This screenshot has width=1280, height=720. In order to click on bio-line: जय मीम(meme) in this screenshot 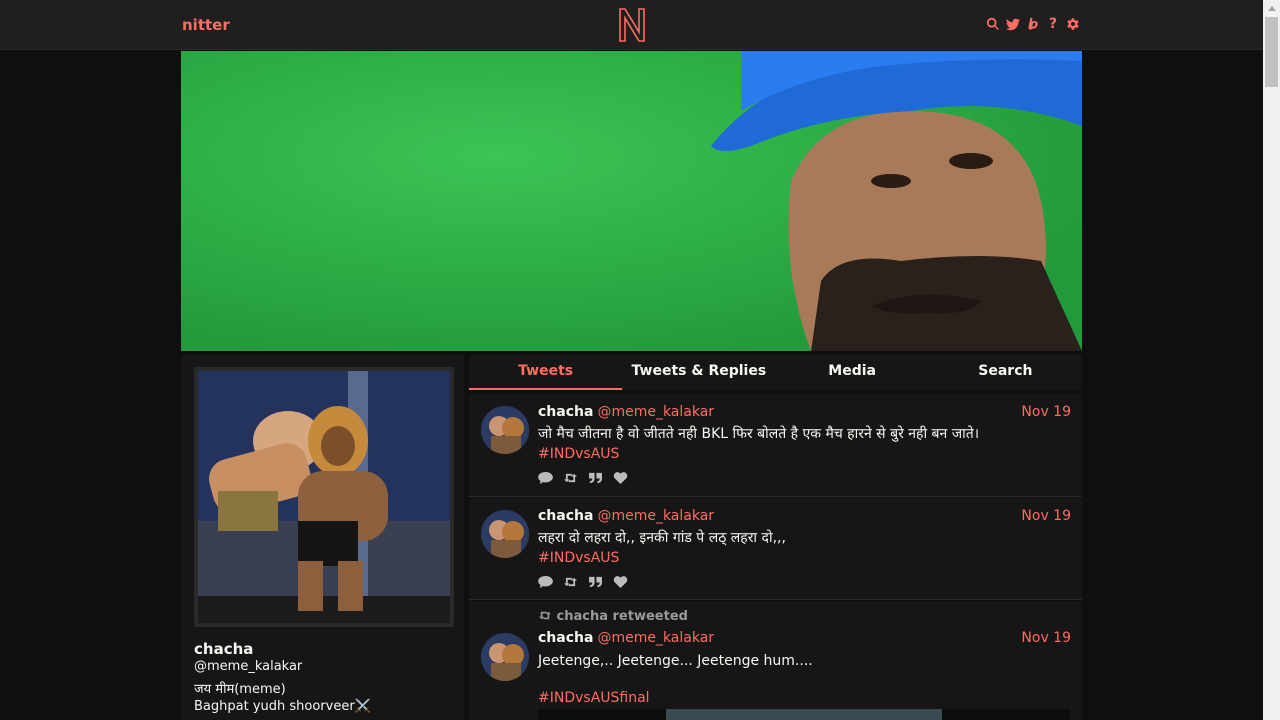, I will do `click(240, 689)`.